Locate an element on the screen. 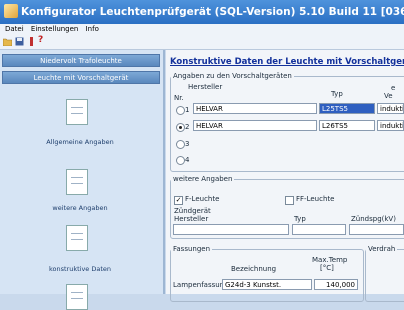 Image resolution: width=404 pixels, height=310 pixels. row-1-nr: 1 is located at coordinates (187, 110).